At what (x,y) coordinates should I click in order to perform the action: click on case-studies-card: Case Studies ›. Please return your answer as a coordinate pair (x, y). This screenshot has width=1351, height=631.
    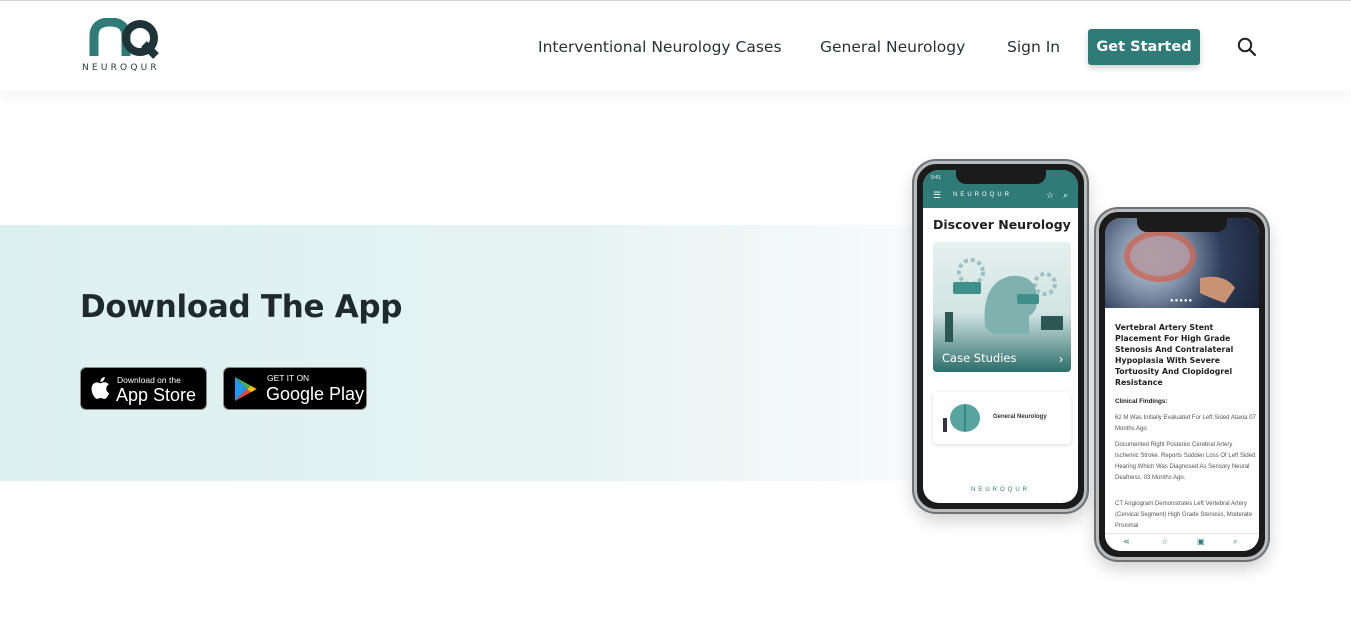
    Looking at the image, I should click on (1002, 307).